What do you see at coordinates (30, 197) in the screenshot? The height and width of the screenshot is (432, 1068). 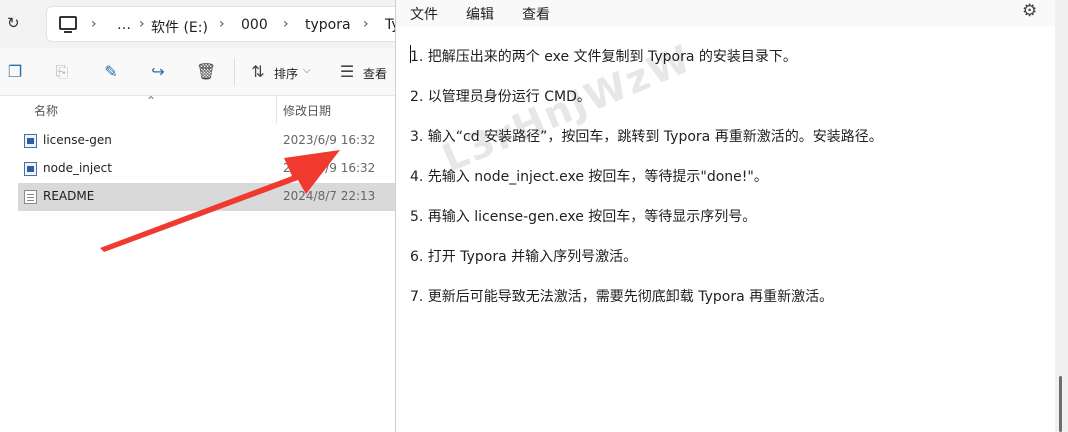 I see `text-file-icon` at bounding box center [30, 197].